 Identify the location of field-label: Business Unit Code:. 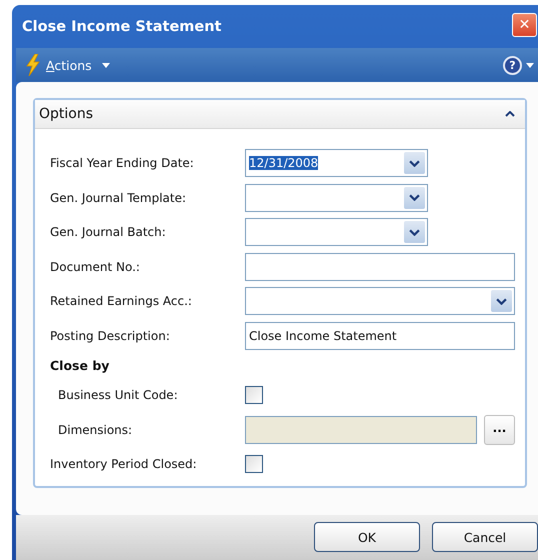
(118, 395).